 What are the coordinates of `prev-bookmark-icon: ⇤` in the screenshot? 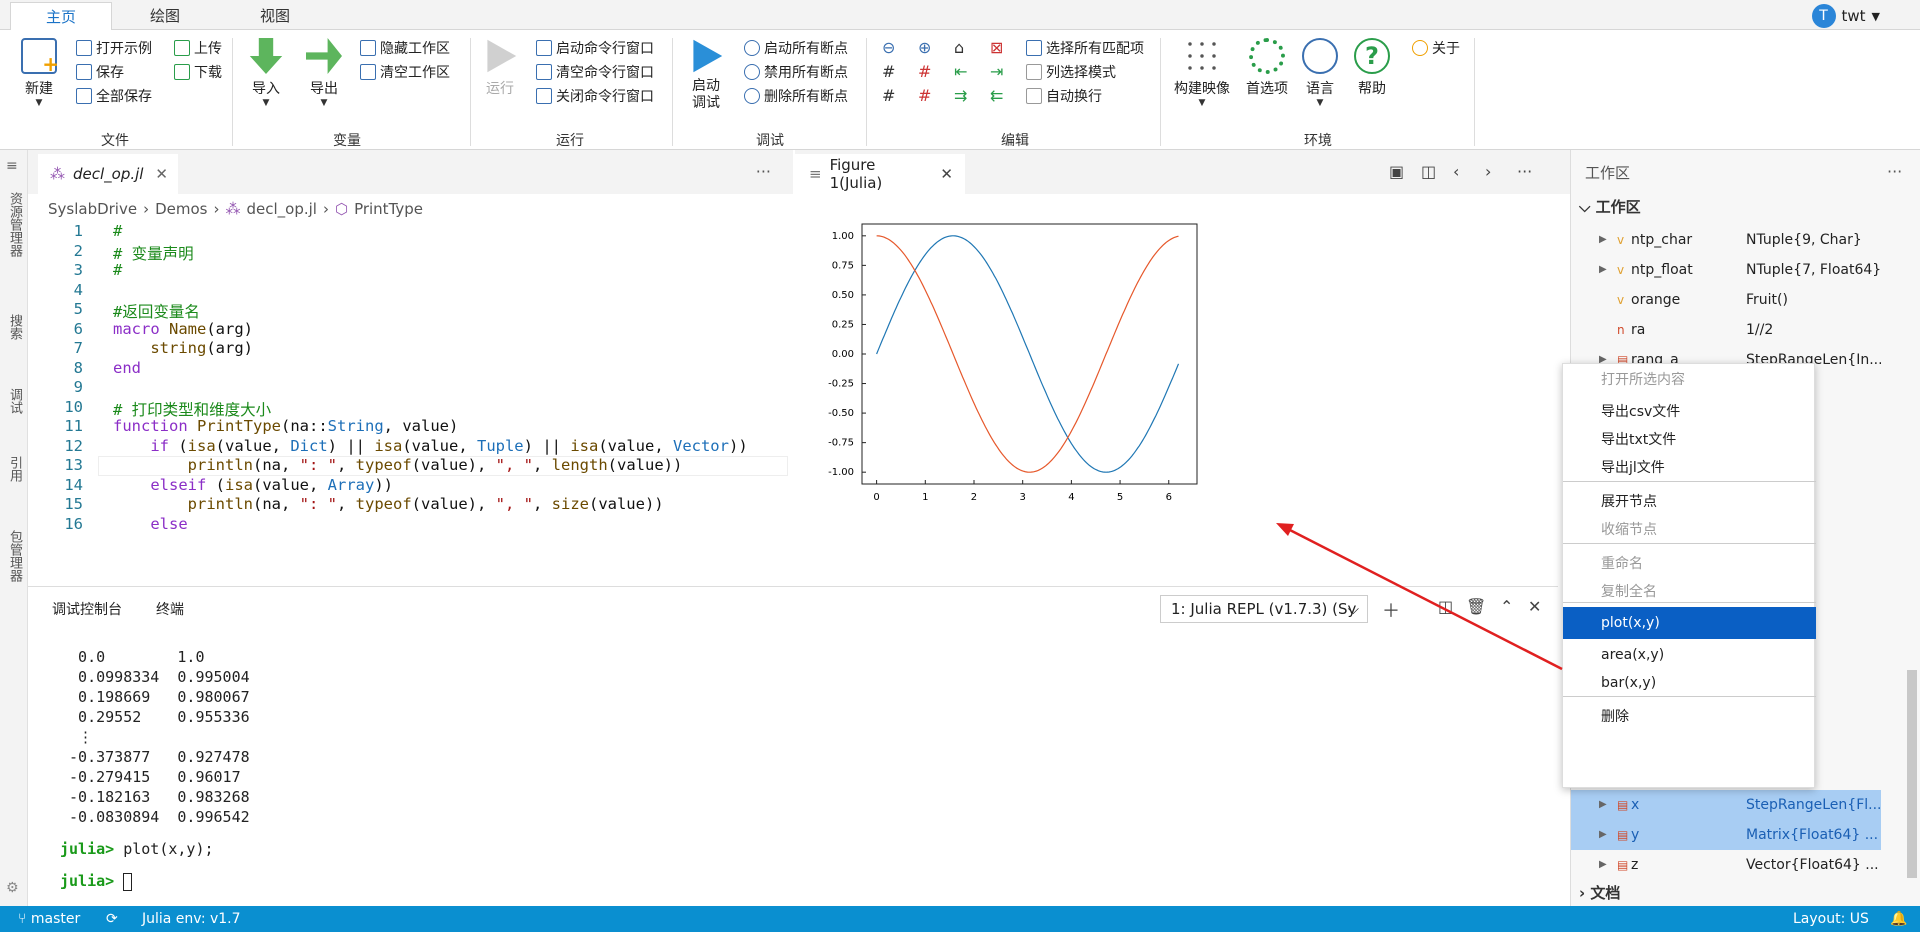 It's located at (960, 71).